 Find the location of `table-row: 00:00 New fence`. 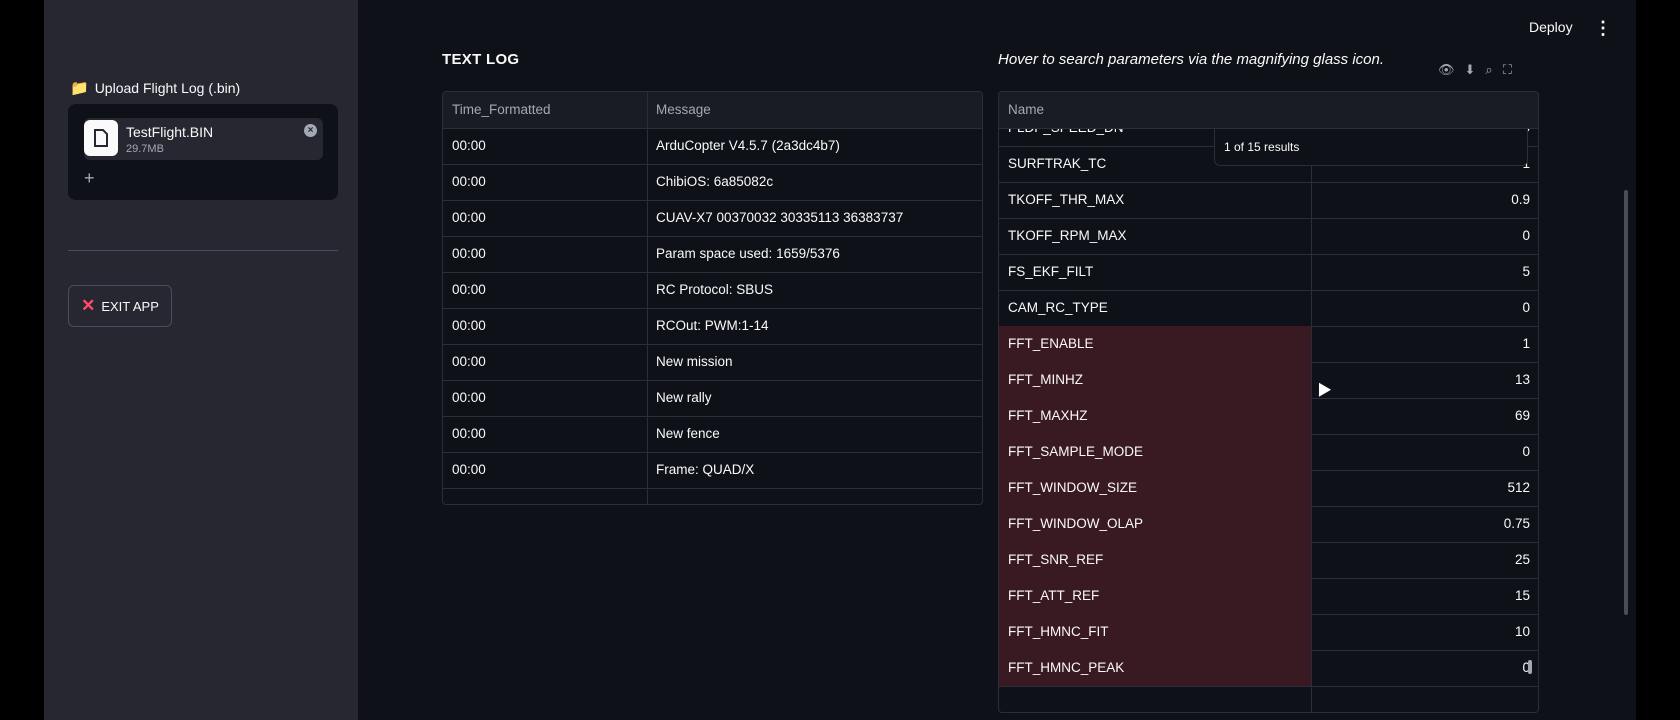

table-row: 00:00 New fence is located at coordinates (712, 434).